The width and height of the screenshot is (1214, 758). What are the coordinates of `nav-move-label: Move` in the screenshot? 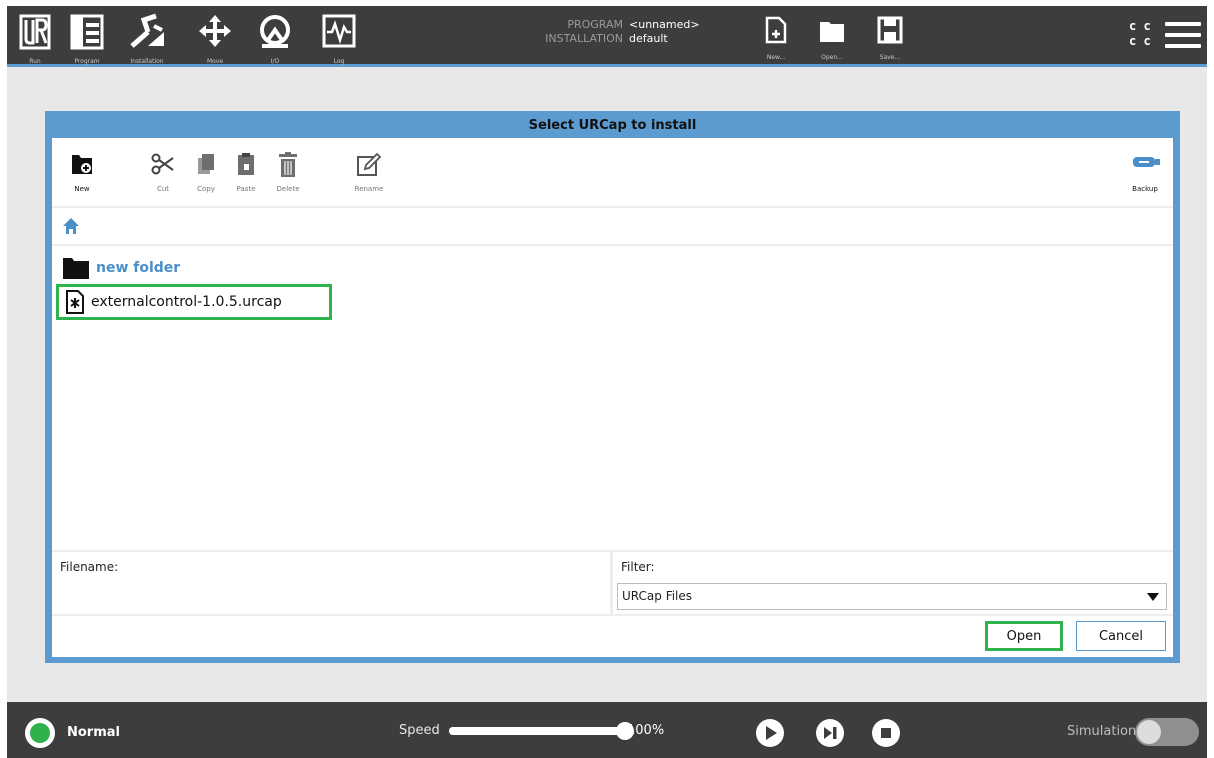 It's located at (215, 61).